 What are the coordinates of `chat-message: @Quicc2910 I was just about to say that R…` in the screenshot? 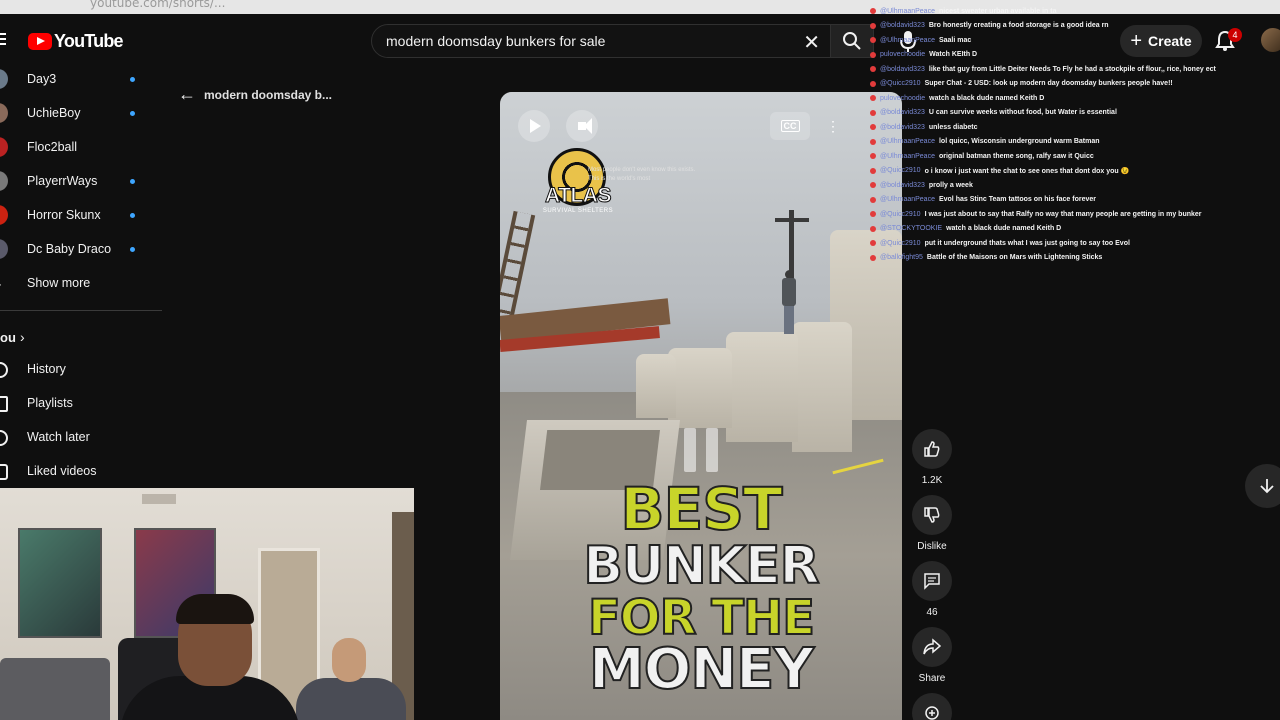 It's located at (1075, 214).